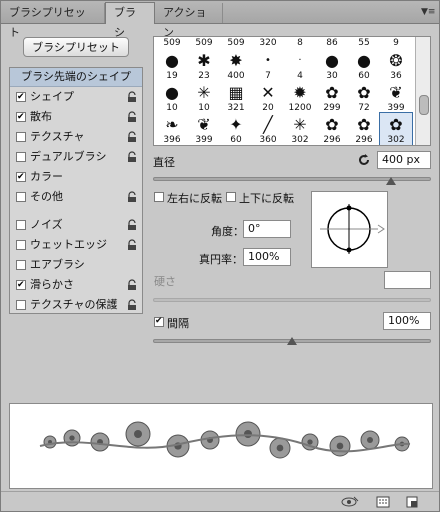 The image size is (440, 512). I want to click on brush-tip: ✳ 302, so click(300, 129).